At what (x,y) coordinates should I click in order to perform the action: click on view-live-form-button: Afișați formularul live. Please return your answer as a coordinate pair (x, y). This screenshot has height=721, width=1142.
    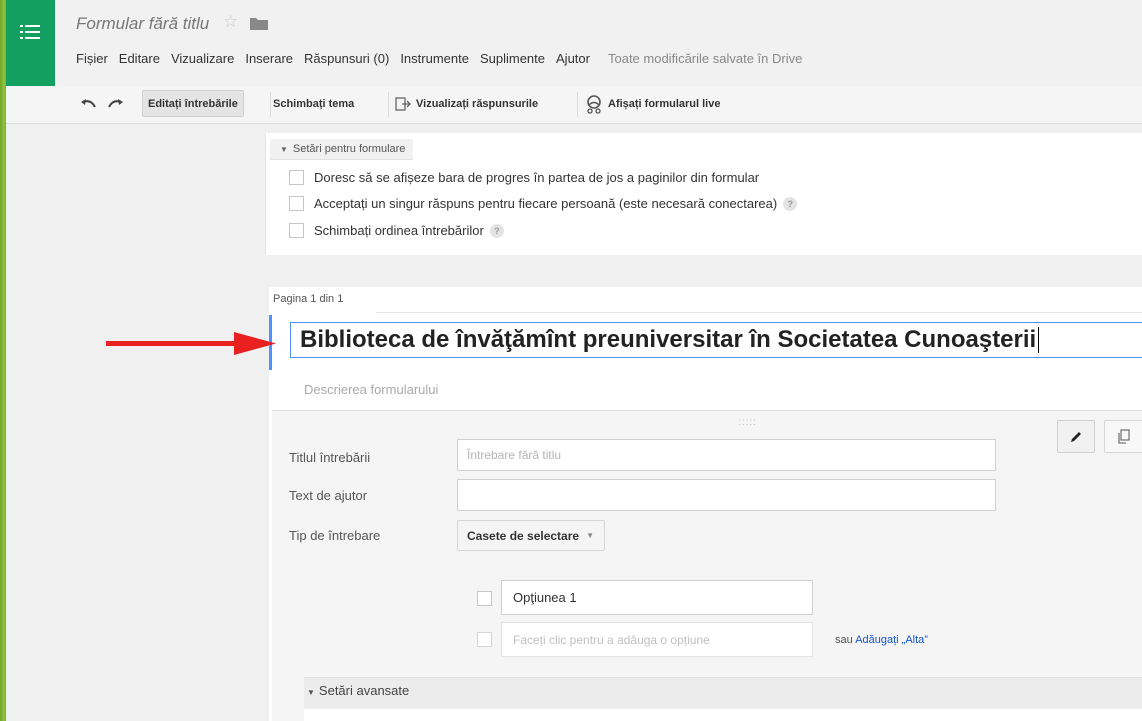
    Looking at the image, I should click on (652, 103).